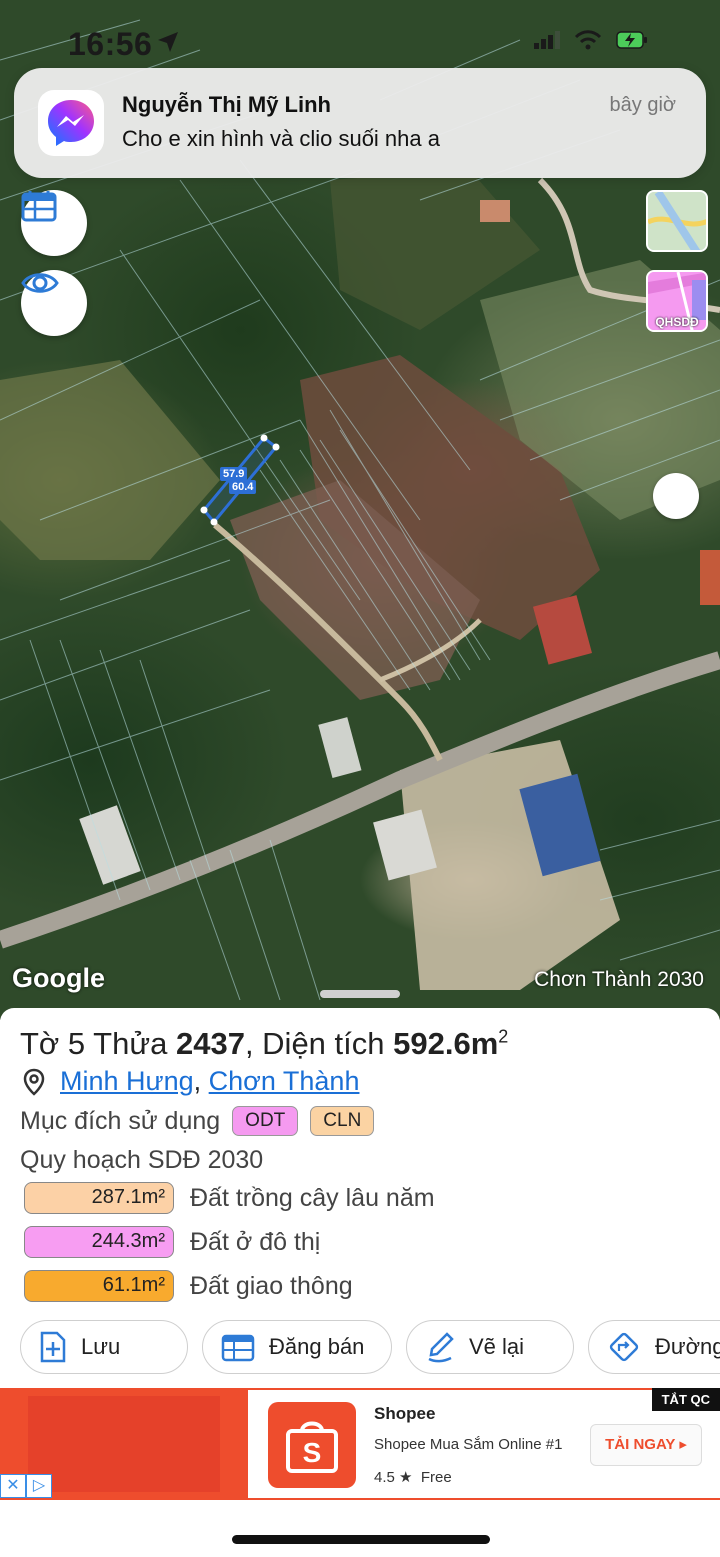  What do you see at coordinates (624, 1347) in the screenshot?
I see `directions-icon` at bounding box center [624, 1347].